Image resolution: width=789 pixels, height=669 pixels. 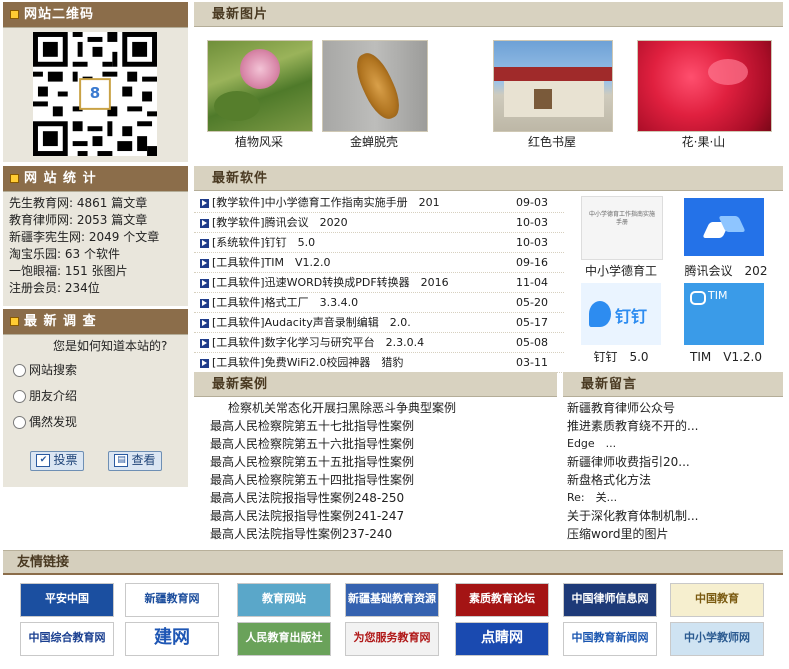 I want to click on friend-link-logo: 中国教育, so click(x=717, y=600).